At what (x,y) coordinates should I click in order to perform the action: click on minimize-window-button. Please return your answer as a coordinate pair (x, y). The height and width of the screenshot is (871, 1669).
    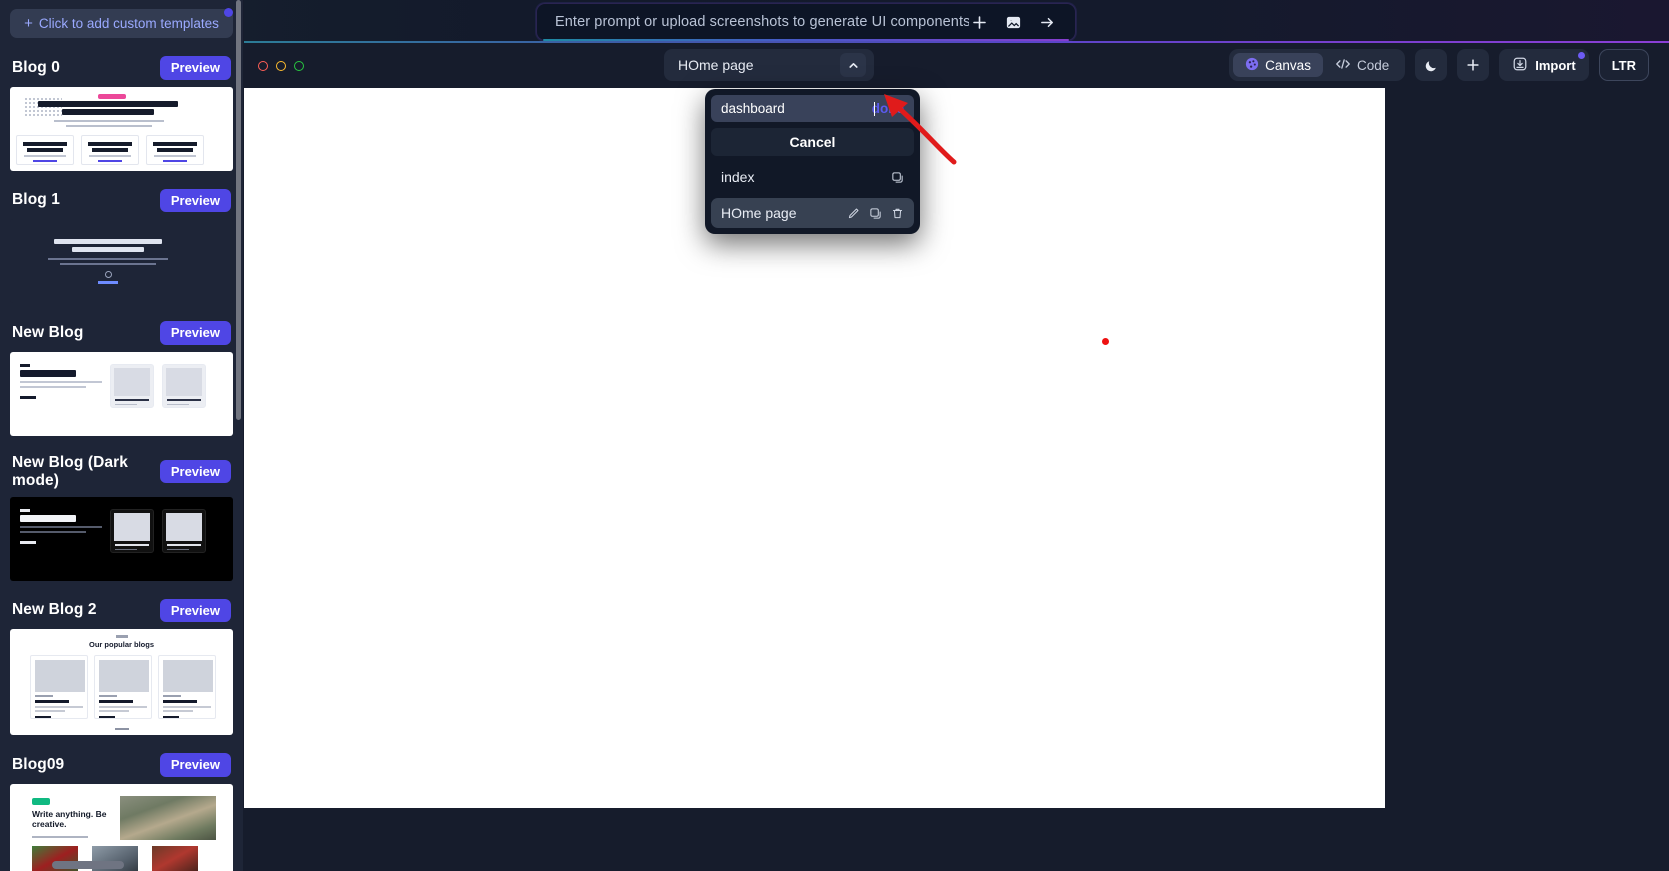
    Looking at the image, I should click on (281, 65).